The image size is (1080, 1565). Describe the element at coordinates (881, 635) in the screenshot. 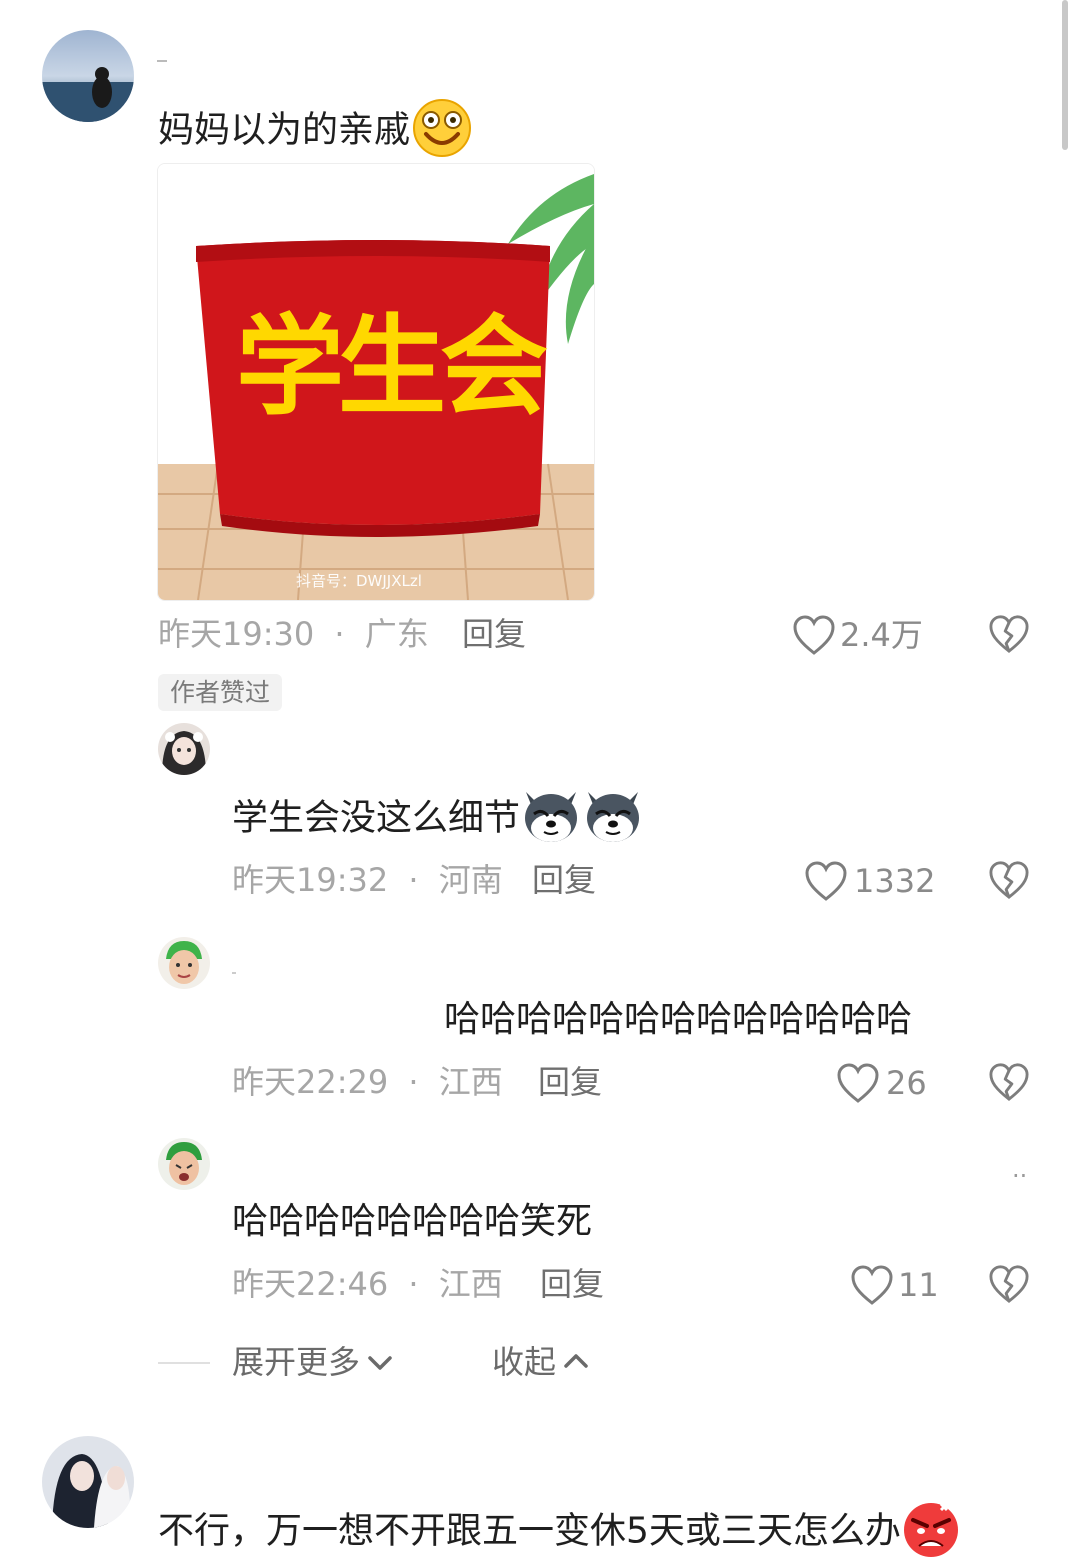

I see `like-count: 2.4万` at that location.